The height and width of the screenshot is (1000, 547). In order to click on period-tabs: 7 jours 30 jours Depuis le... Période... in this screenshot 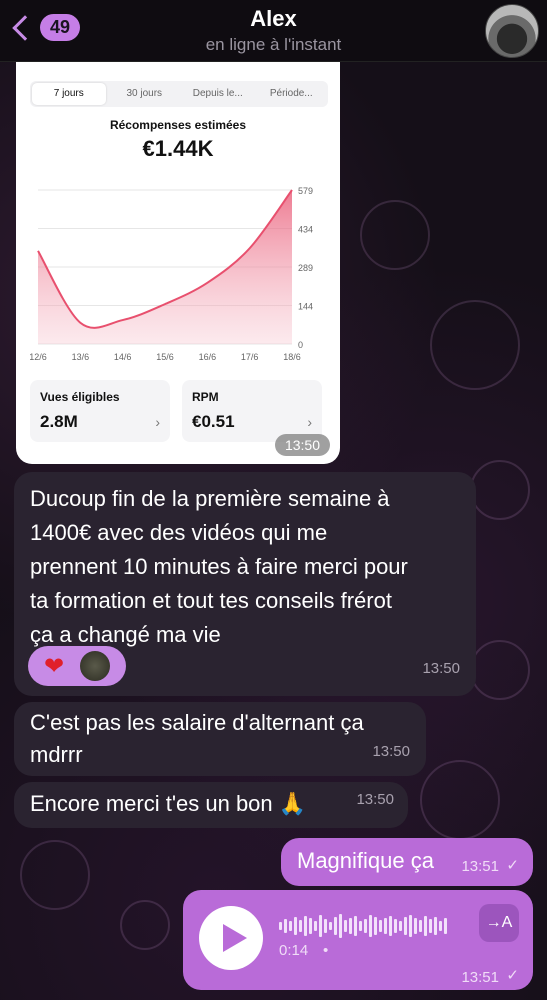, I will do `click(179, 94)`.